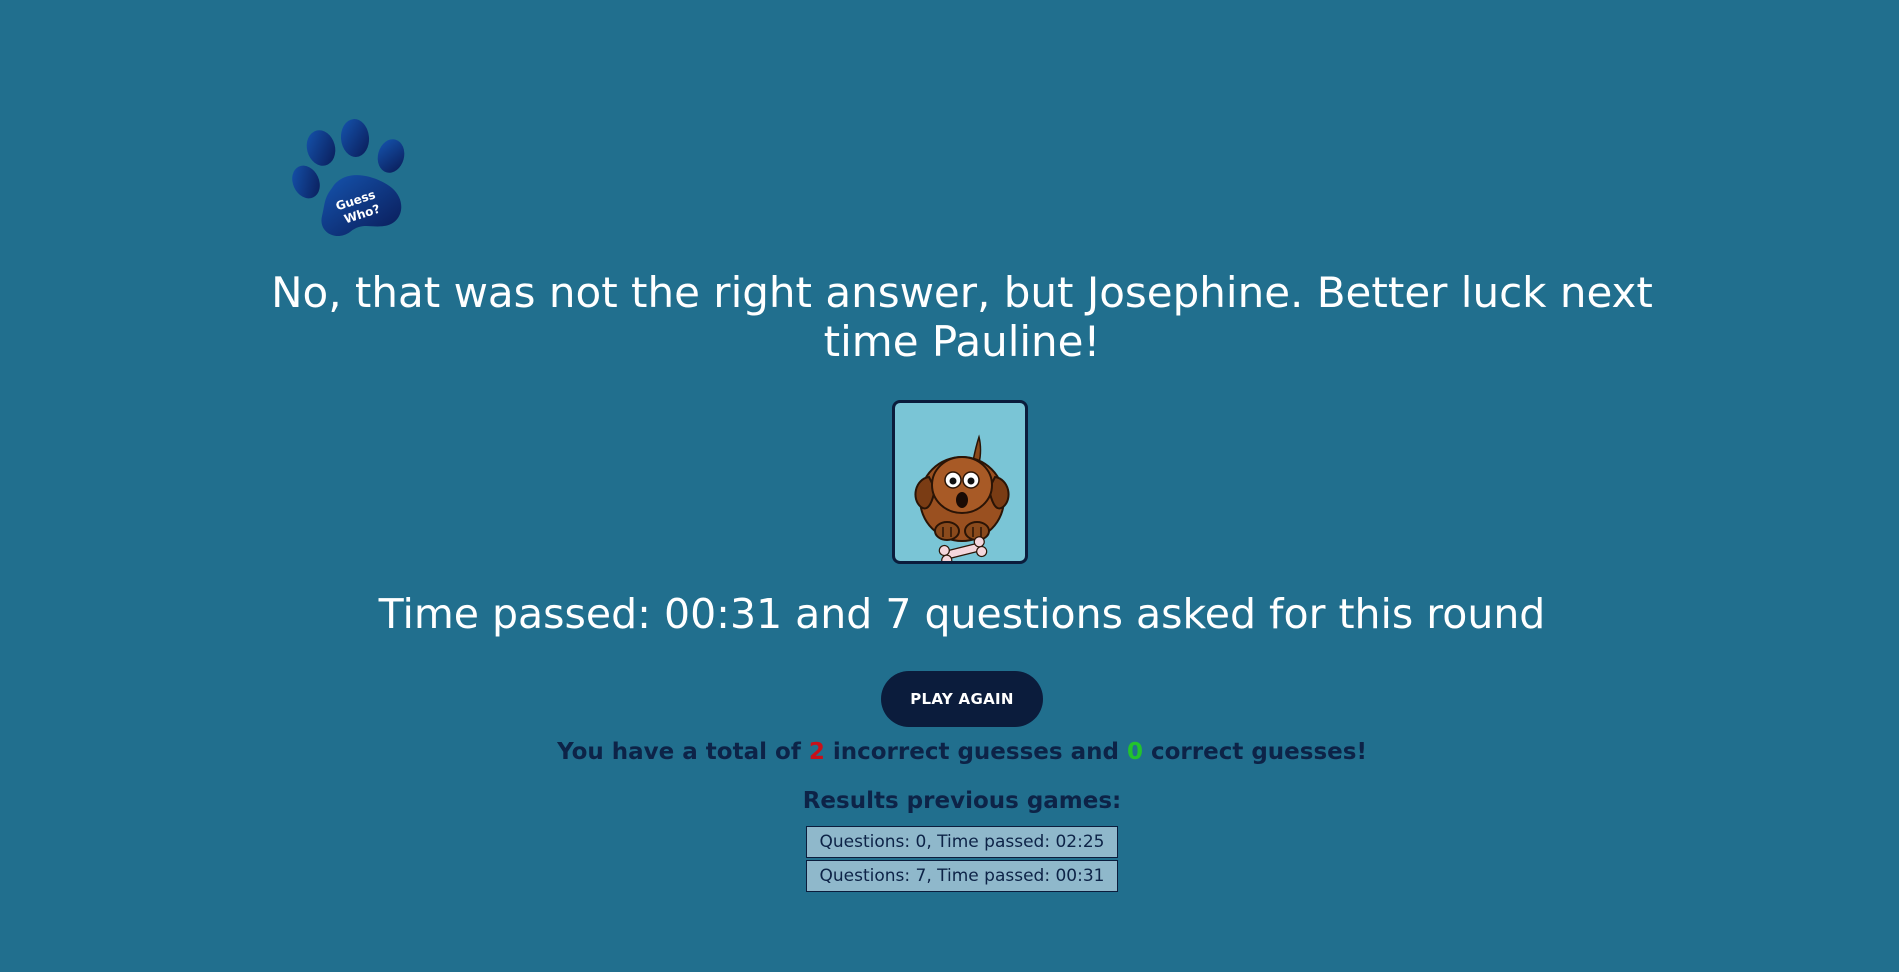 The image size is (1899, 972). I want to click on result-entry: Questions: 0, Time passed: 02:25, so click(962, 842).